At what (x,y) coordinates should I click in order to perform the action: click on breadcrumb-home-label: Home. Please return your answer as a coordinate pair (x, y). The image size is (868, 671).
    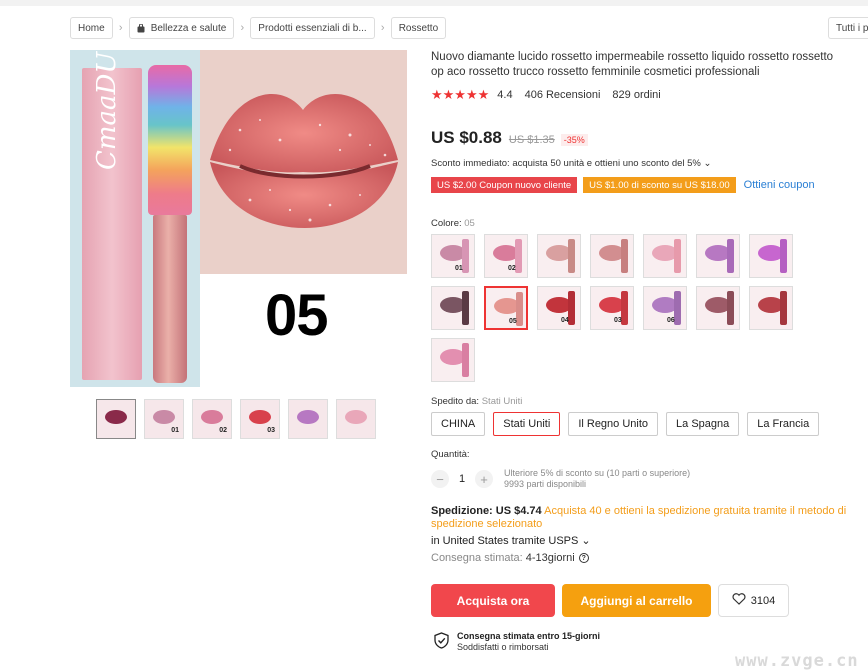
    Looking at the image, I should click on (91, 28).